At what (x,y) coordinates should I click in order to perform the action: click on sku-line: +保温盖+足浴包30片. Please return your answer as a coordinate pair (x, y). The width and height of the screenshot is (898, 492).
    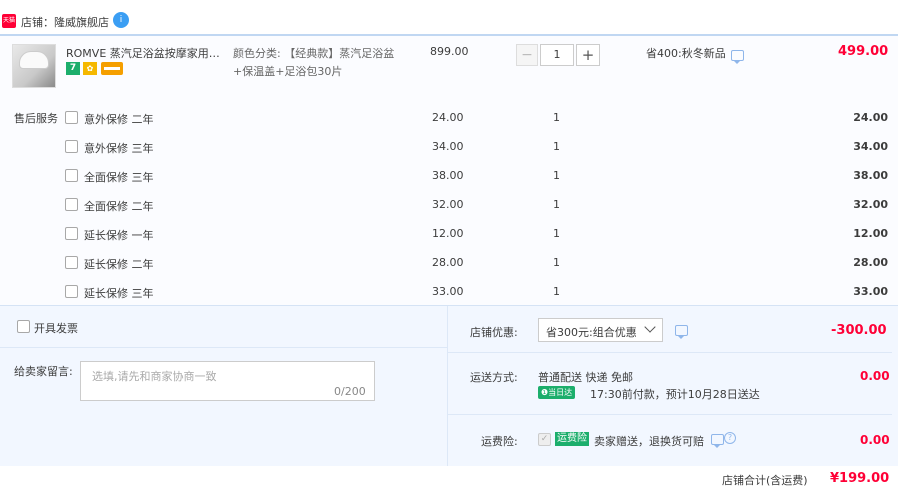
    Looking at the image, I should click on (288, 71).